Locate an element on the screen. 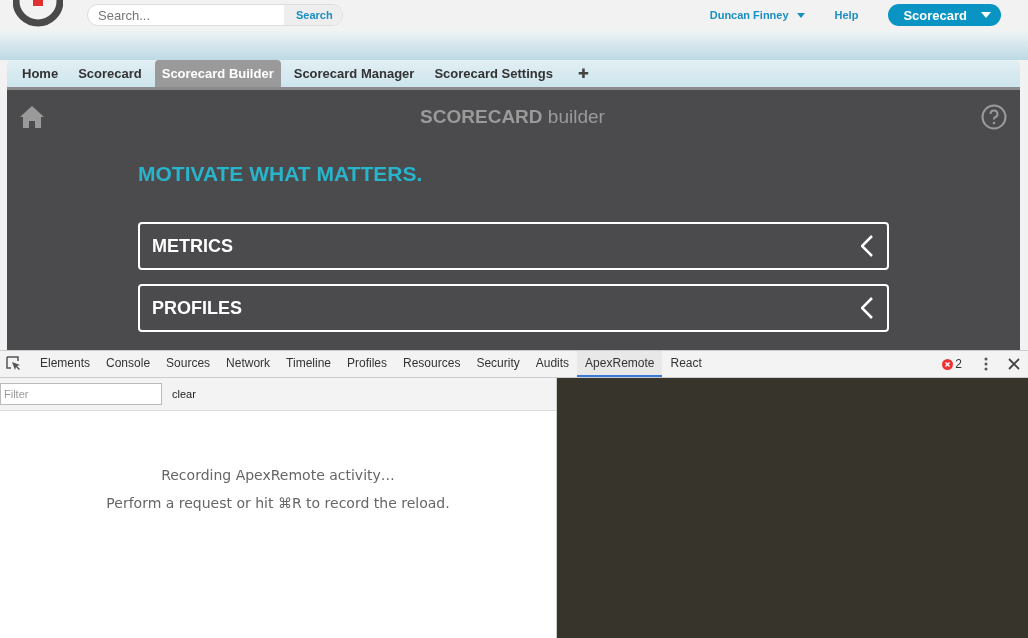 This screenshot has height=638, width=1028. help-icon is located at coordinates (994, 117).